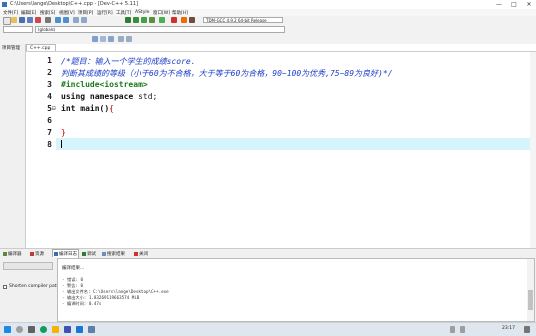  Describe the element at coordinates (18, 29) in the screenshot. I see `class-combo` at that location.